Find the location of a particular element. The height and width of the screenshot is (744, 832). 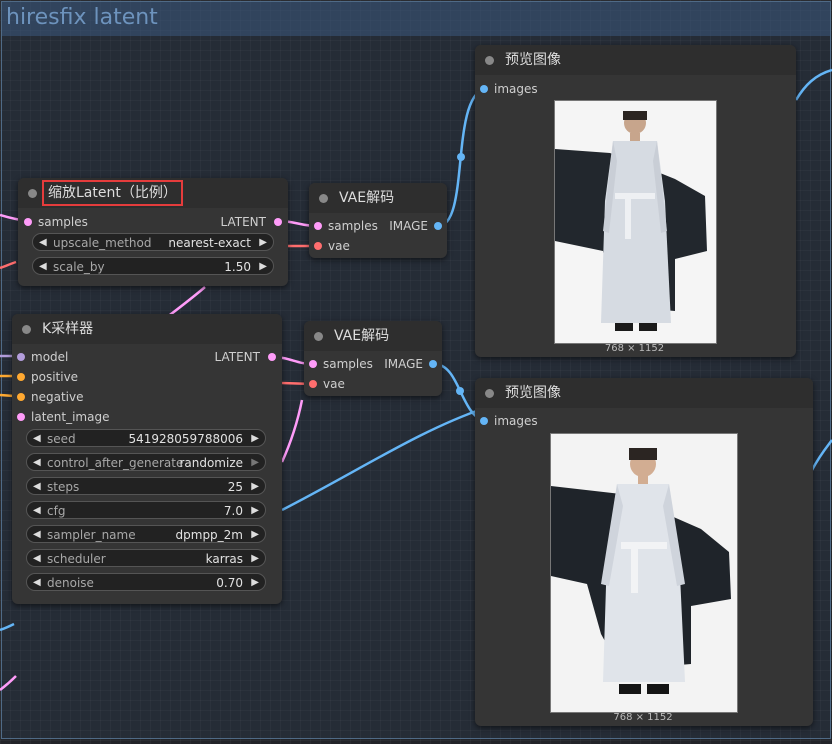

node-title-bar: K采样器 is located at coordinates (147, 329).